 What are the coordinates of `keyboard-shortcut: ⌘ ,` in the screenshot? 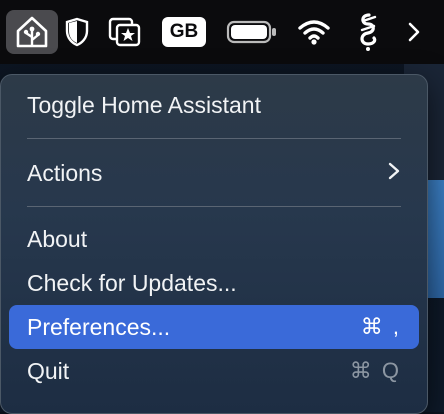 It's located at (380, 326).